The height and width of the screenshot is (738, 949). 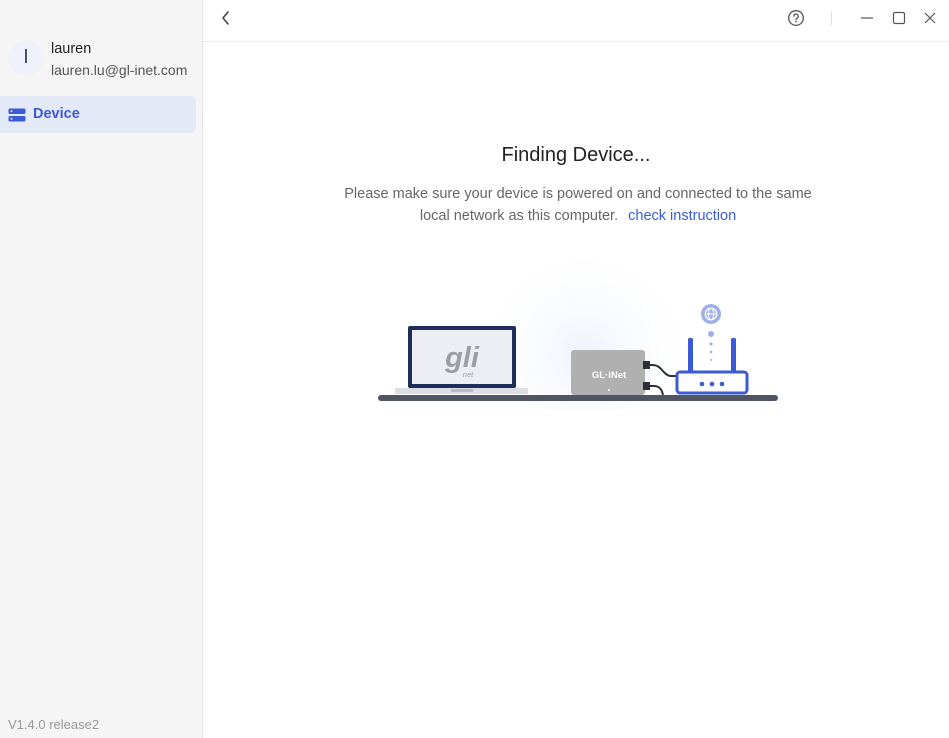 What do you see at coordinates (17, 117) in the screenshot?
I see `server-icon` at bounding box center [17, 117].